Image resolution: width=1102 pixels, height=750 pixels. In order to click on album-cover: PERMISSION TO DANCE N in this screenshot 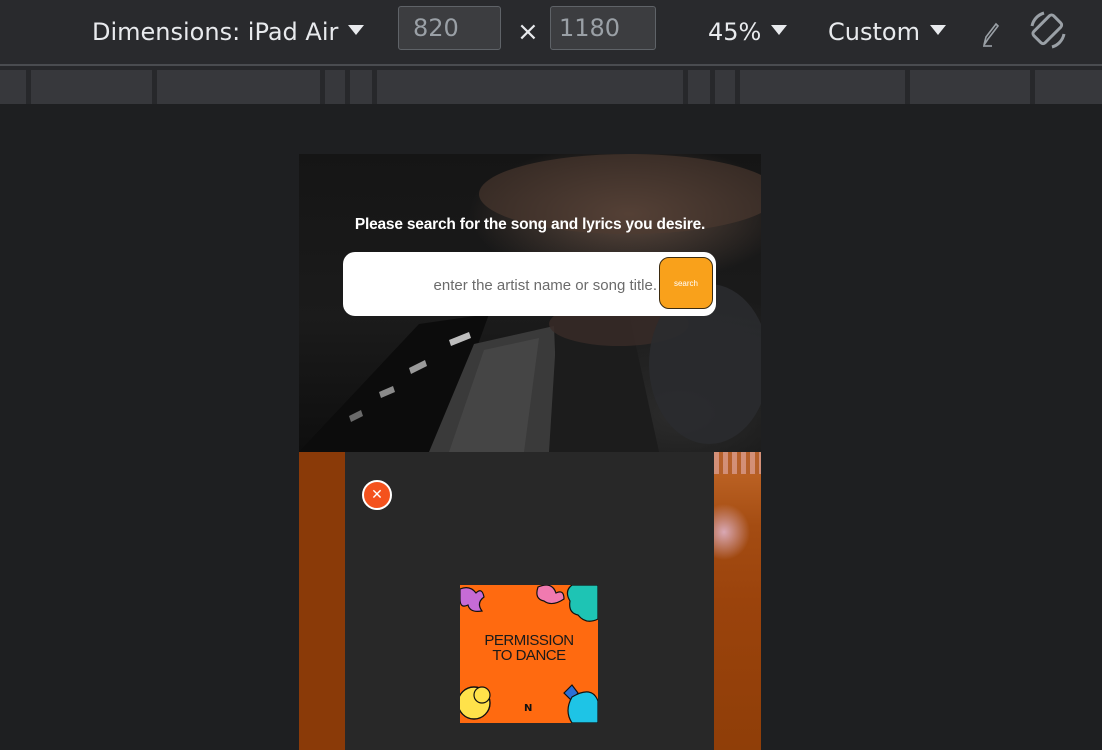, I will do `click(529, 654)`.